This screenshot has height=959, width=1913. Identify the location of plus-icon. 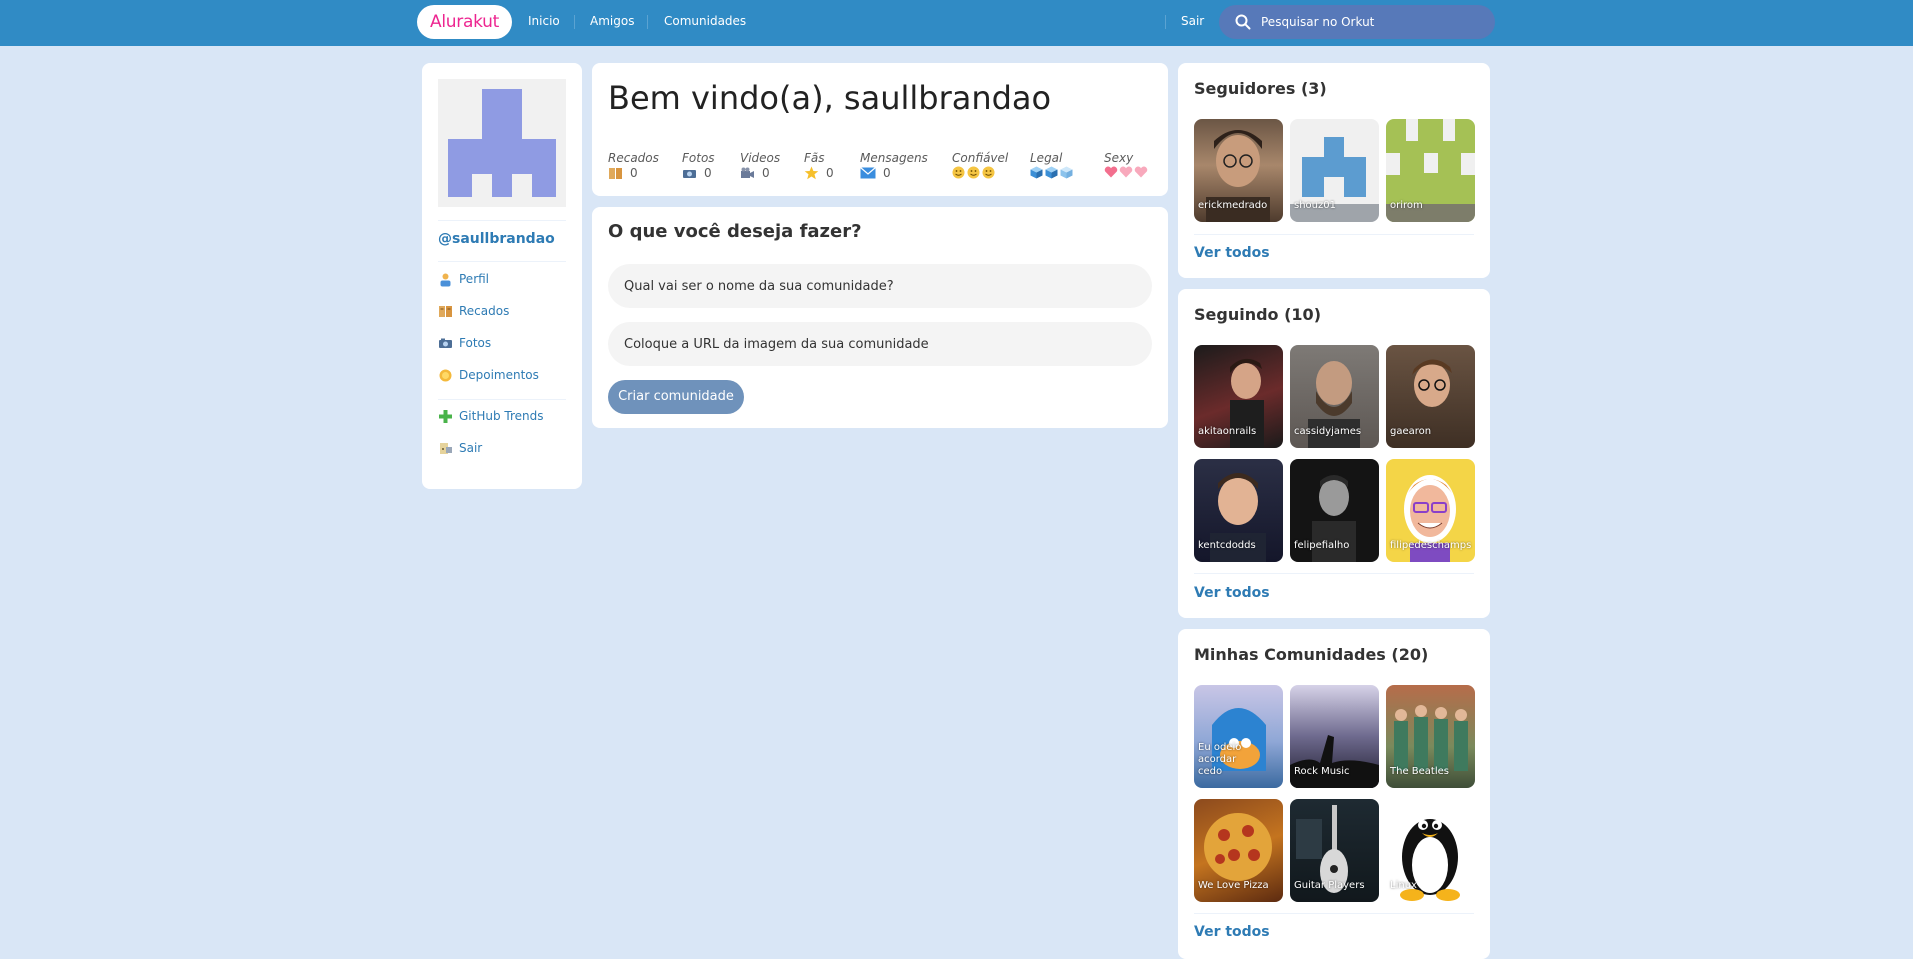
(445, 416).